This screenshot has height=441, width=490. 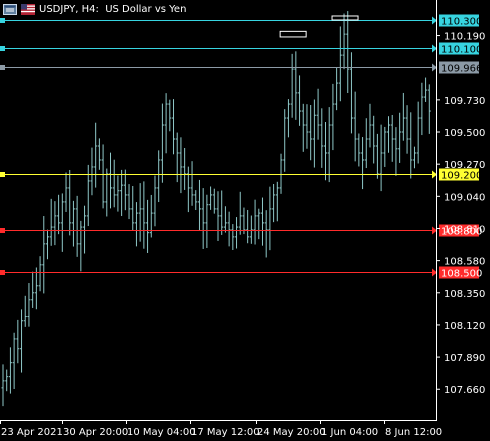 I want to click on level-line-cyan: 110.300, so click(x=241, y=21).